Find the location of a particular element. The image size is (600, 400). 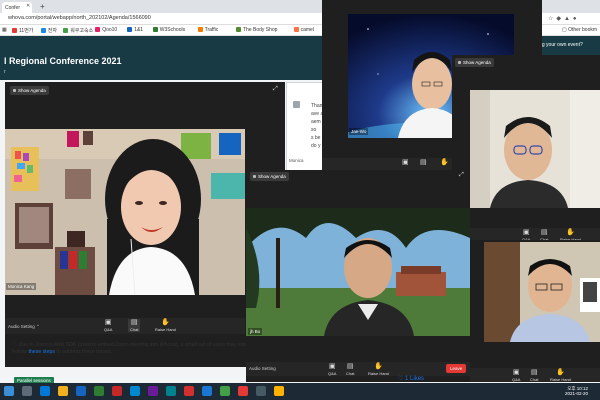

chat-avatar is located at coordinates (296, 104).